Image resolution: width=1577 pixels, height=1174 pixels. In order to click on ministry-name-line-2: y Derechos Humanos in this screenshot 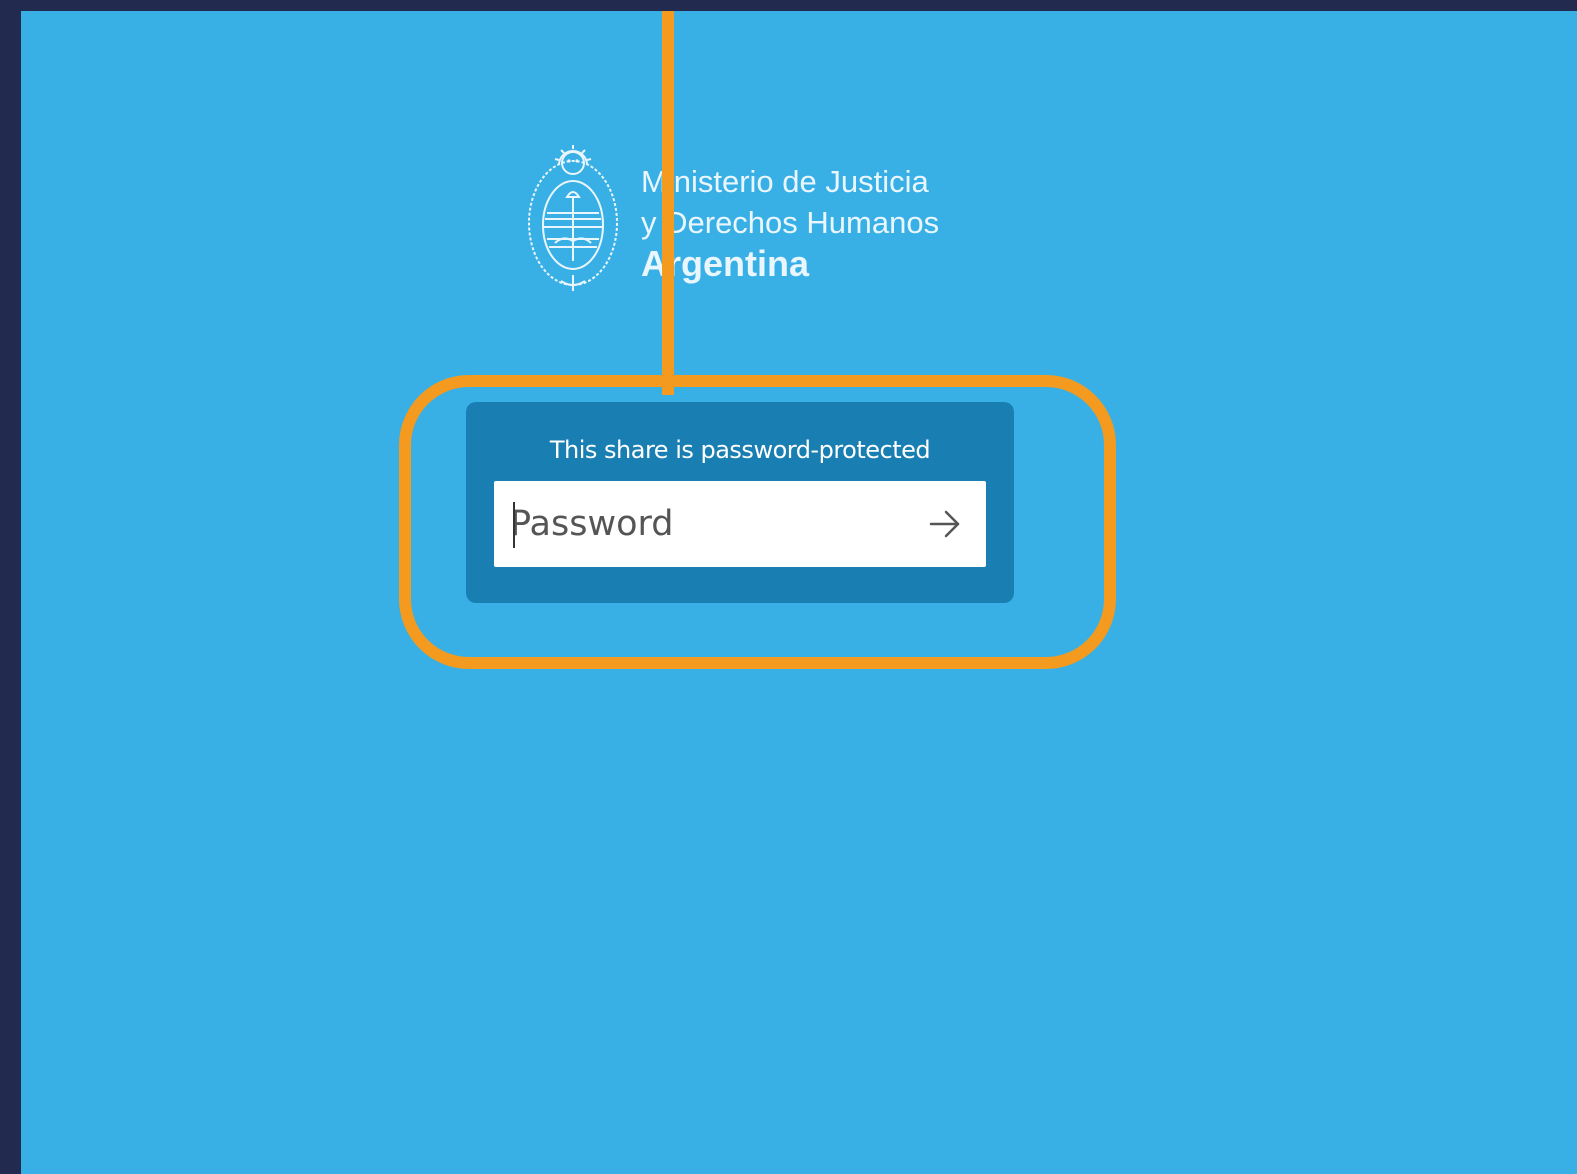, I will do `click(790, 222)`.